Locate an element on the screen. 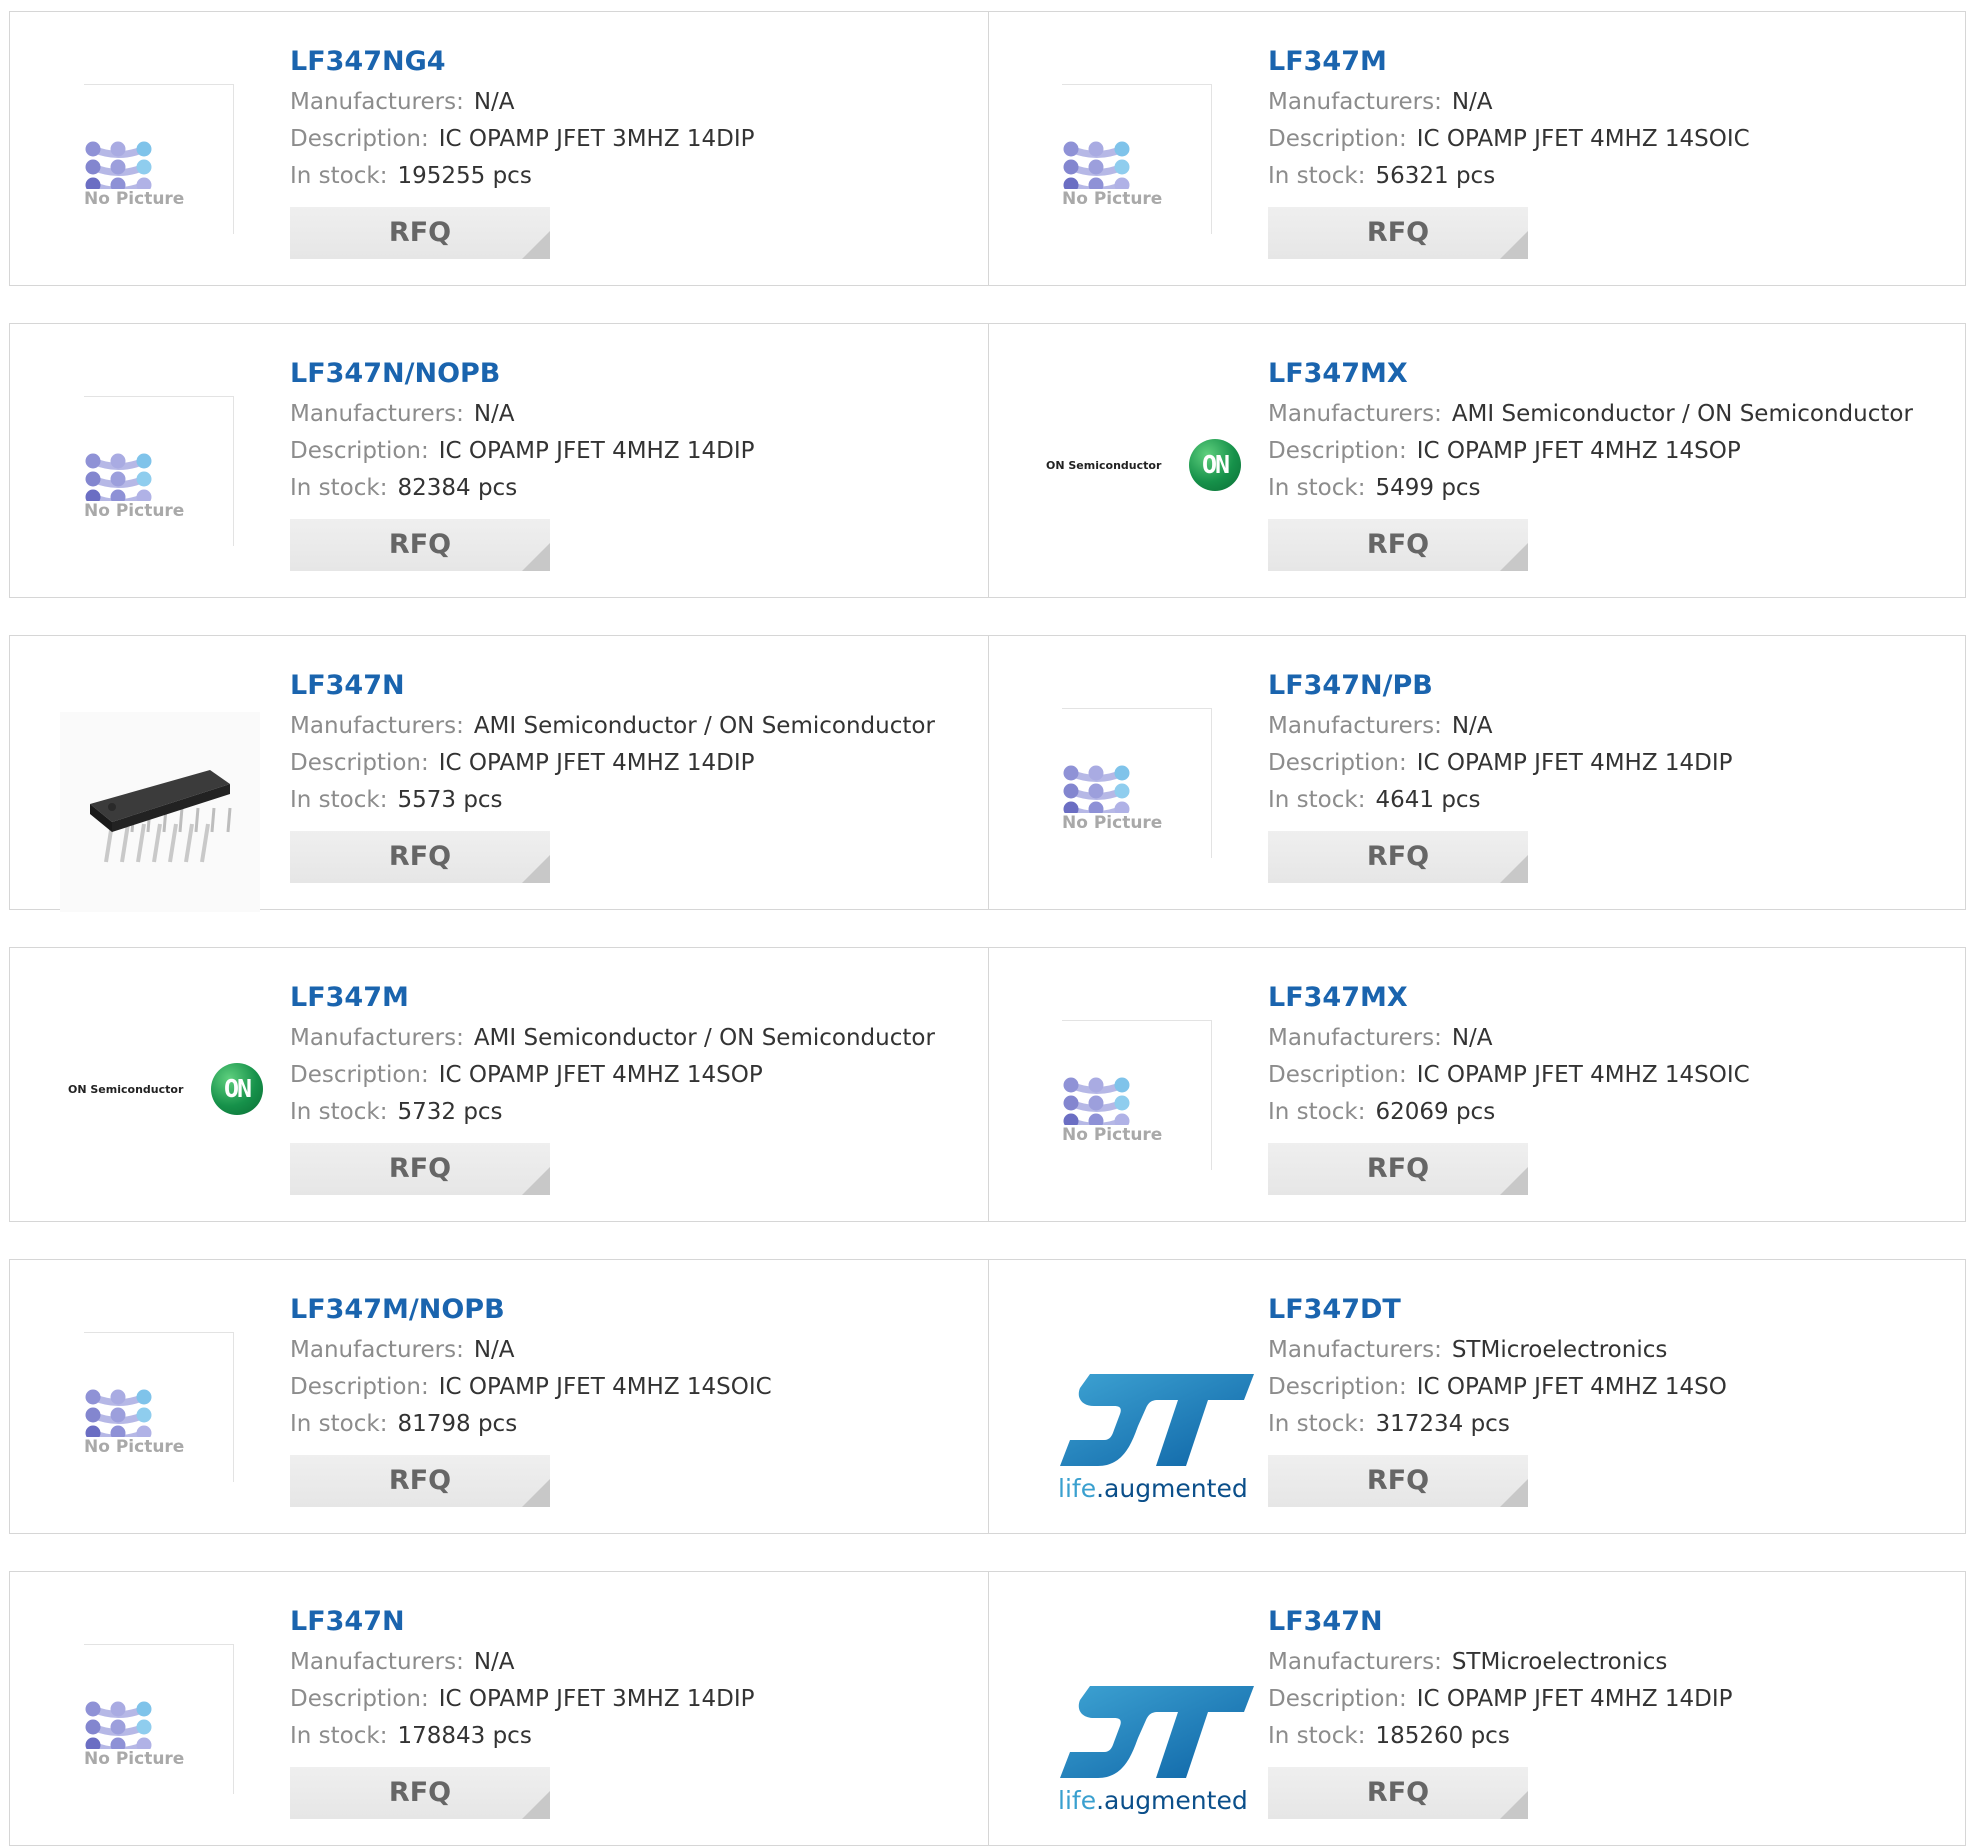 The height and width of the screenshot is (1846, 1969). product-part-link: LF347NG4 is located at coordinates (630, 63).